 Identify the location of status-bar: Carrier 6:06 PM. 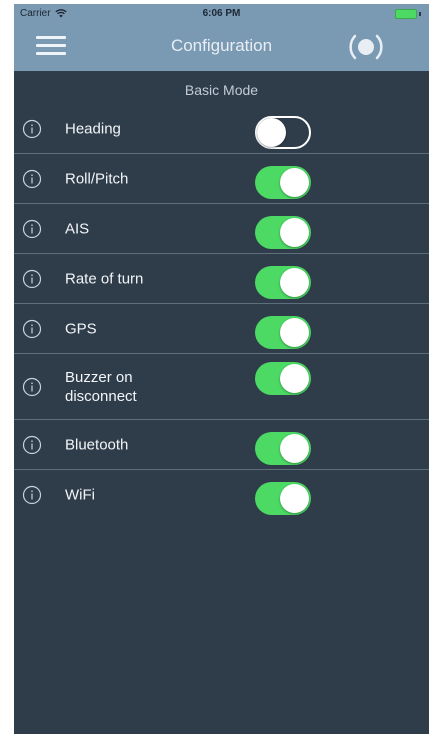
(221, 13).